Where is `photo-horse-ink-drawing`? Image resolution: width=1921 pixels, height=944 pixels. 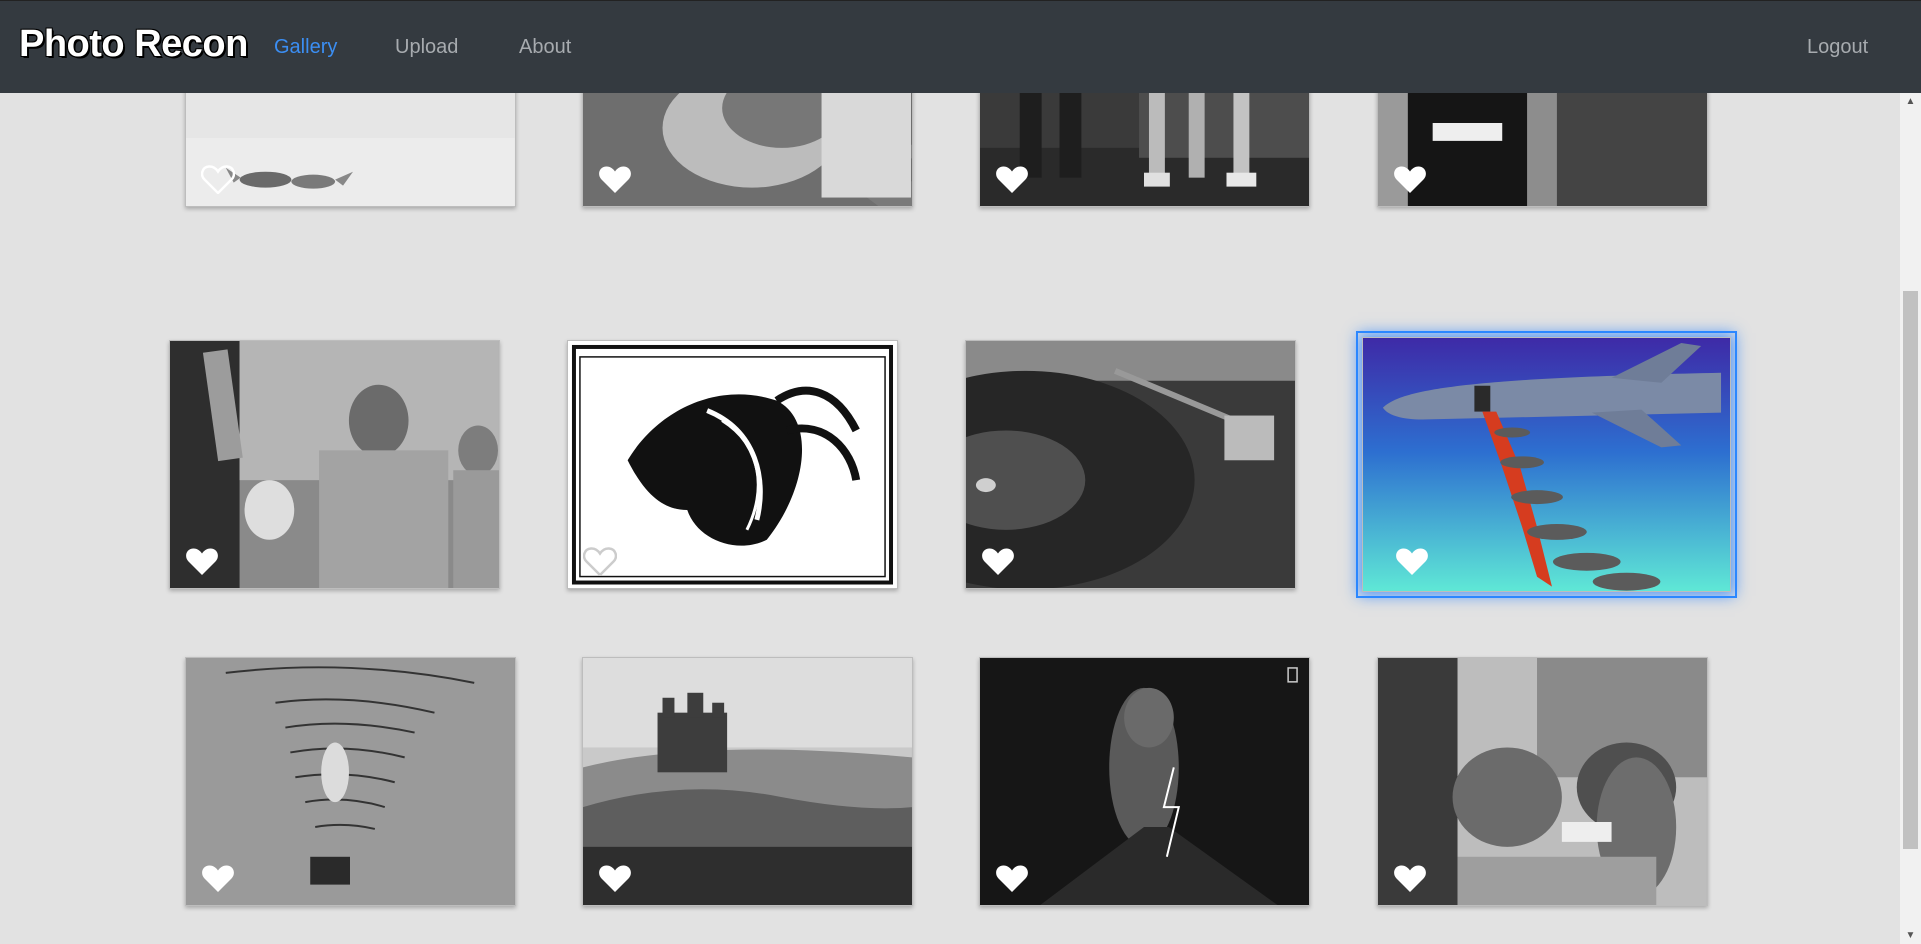 photo-horse-ink-drawing is located at coordinates (732, 464).